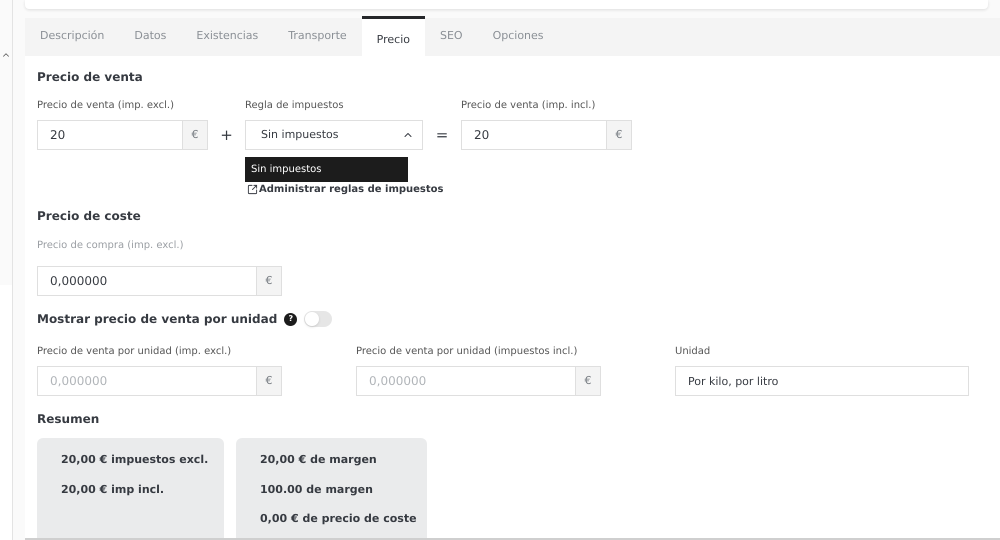 The width and height of the screenshot is (1000, 540). What do you see at coordinates (90, 77) in the screenshot?
I see `section-heading: Precio de venta` at bounding box center [90, 77].